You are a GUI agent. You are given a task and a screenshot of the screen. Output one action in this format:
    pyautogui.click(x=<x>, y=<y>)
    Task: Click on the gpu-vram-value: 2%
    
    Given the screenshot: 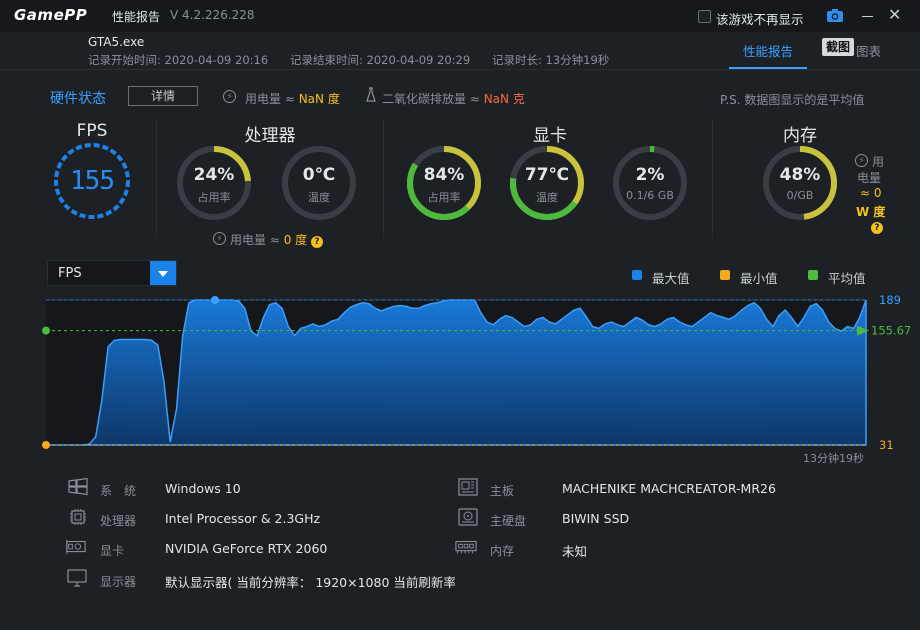 What is the action you would take?
    pyautogui.click(x=650, y=175)
    